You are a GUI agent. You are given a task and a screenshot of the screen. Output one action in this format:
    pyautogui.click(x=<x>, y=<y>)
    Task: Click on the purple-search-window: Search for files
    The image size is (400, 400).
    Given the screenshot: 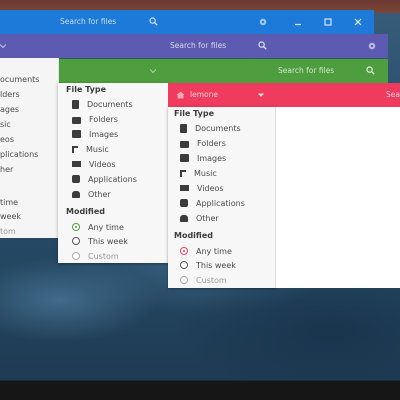 What is the action you would take?
    pyautogui.click(x=194, y=46)
    